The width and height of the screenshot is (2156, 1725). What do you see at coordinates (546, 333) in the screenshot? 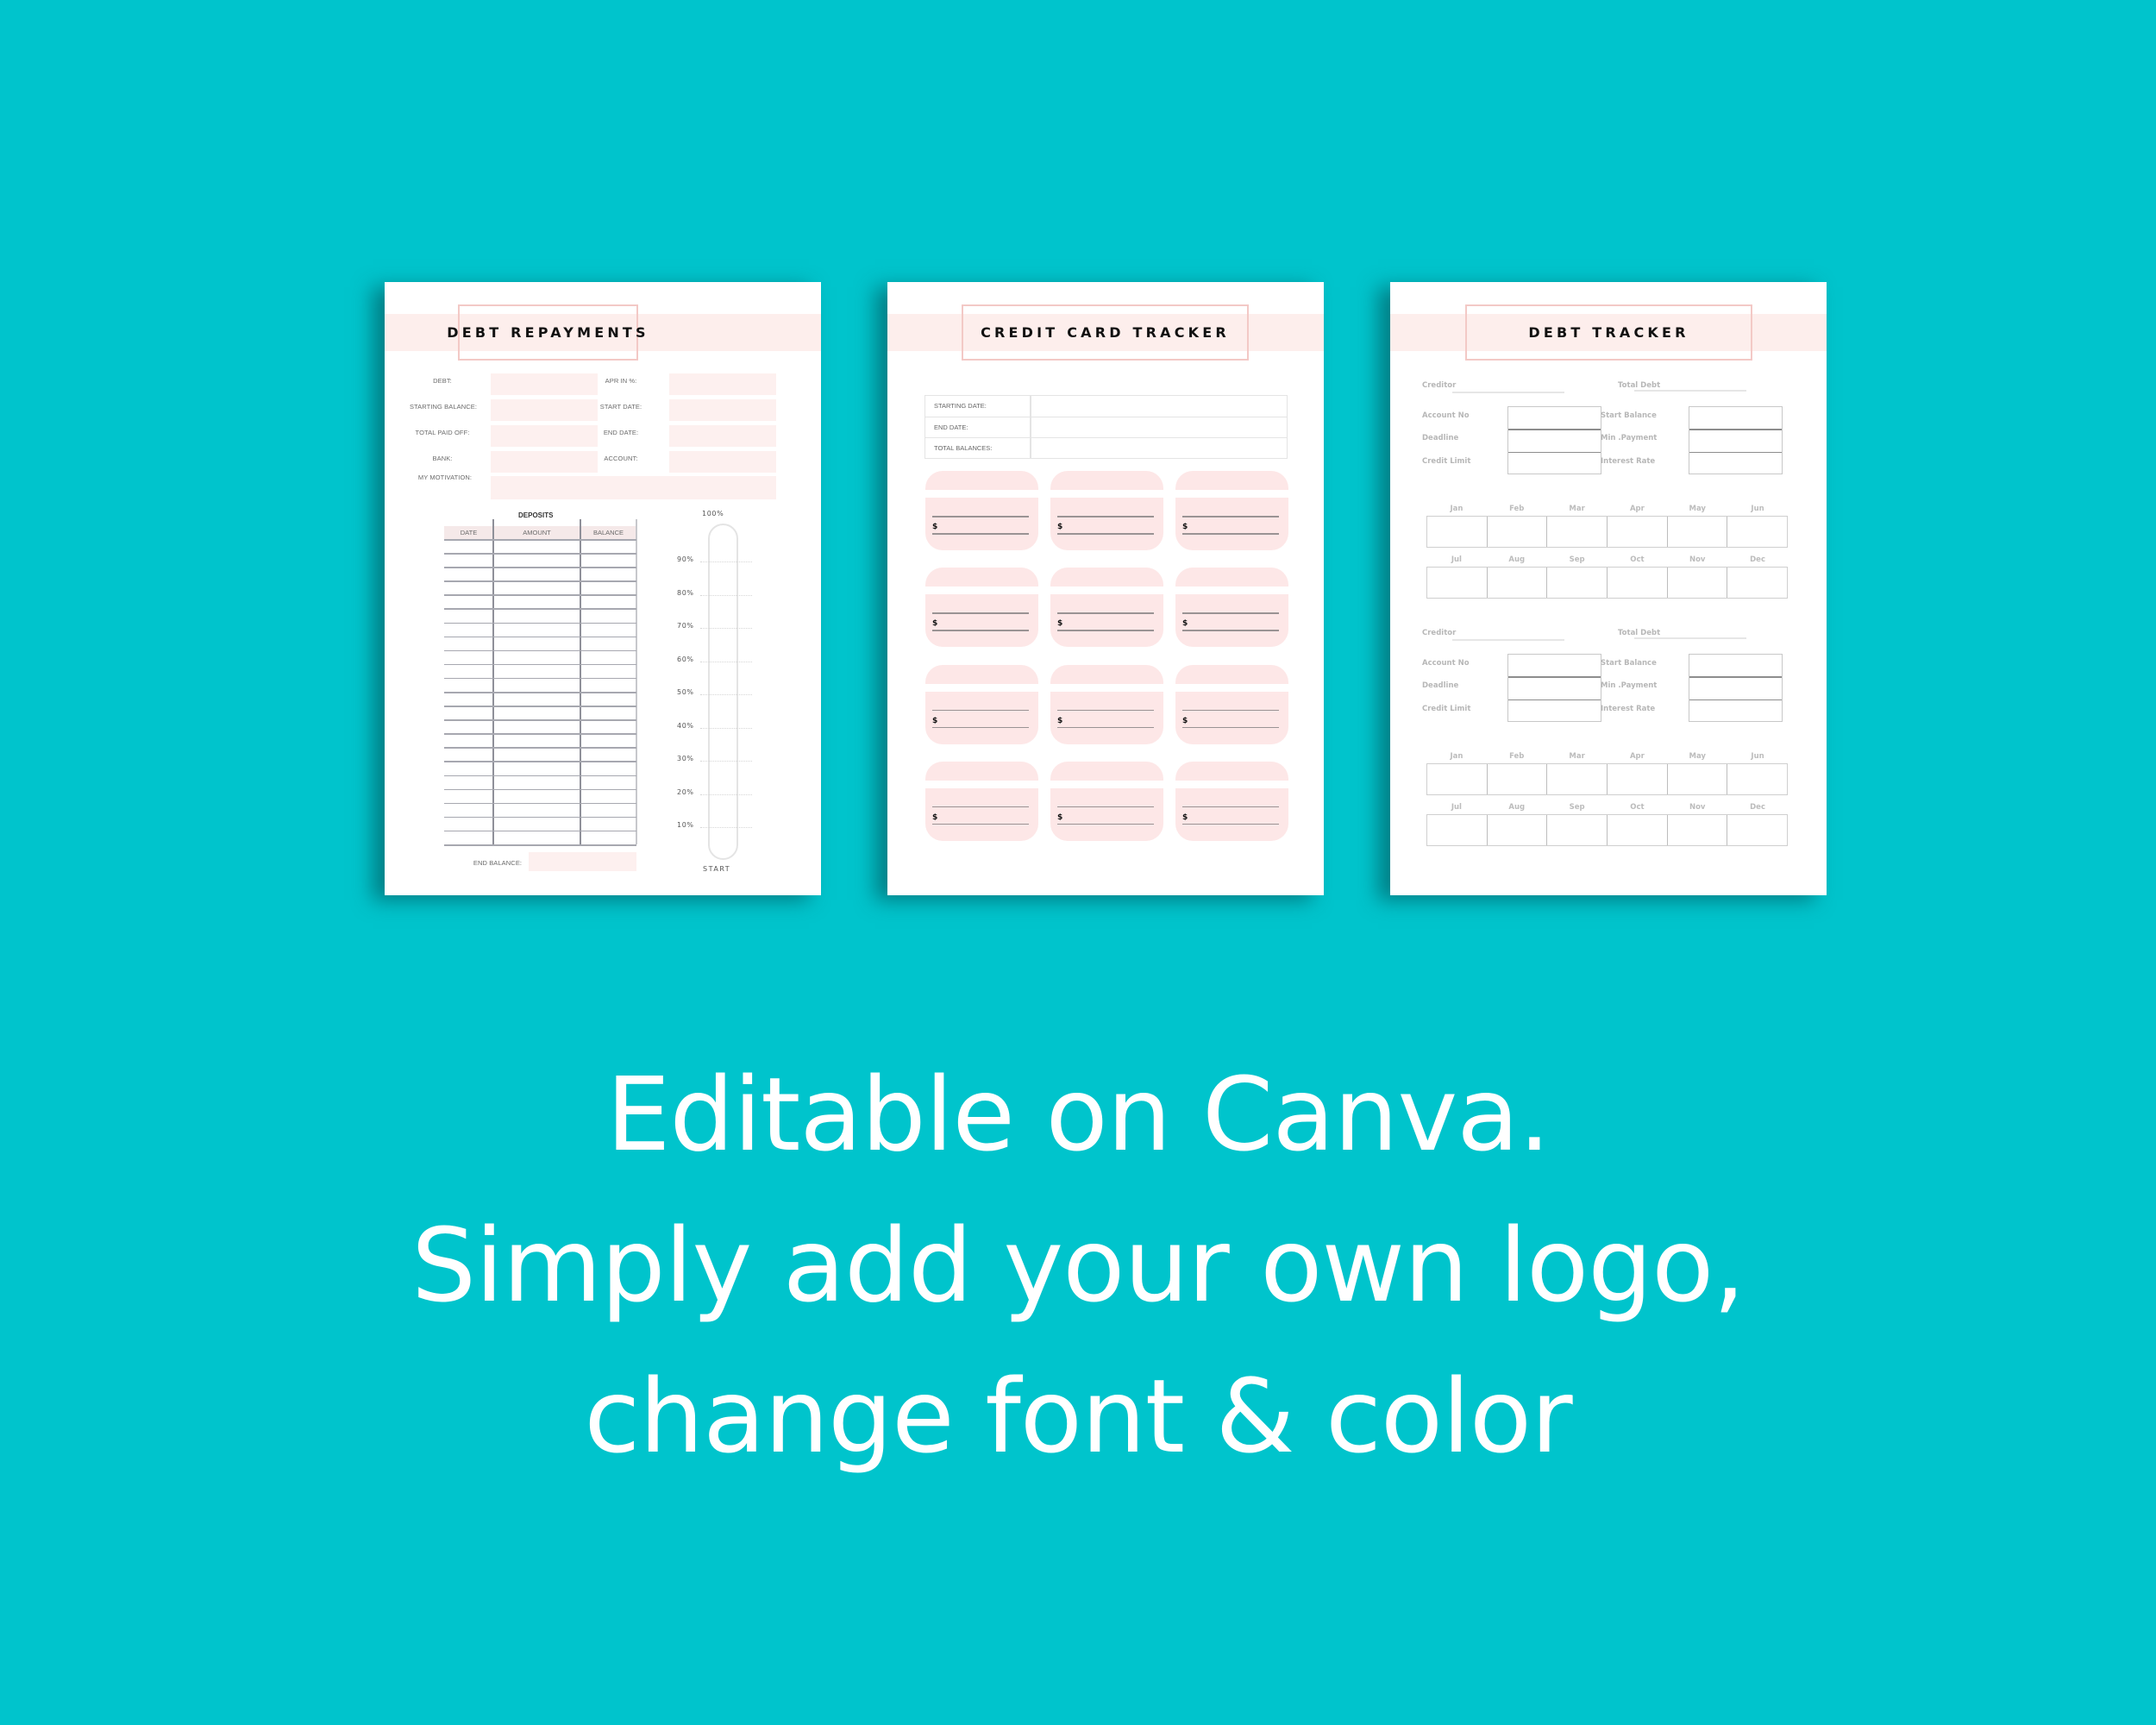
I see `title-box: DEBT REPAYMENTS` at bounding box center [546, 333].